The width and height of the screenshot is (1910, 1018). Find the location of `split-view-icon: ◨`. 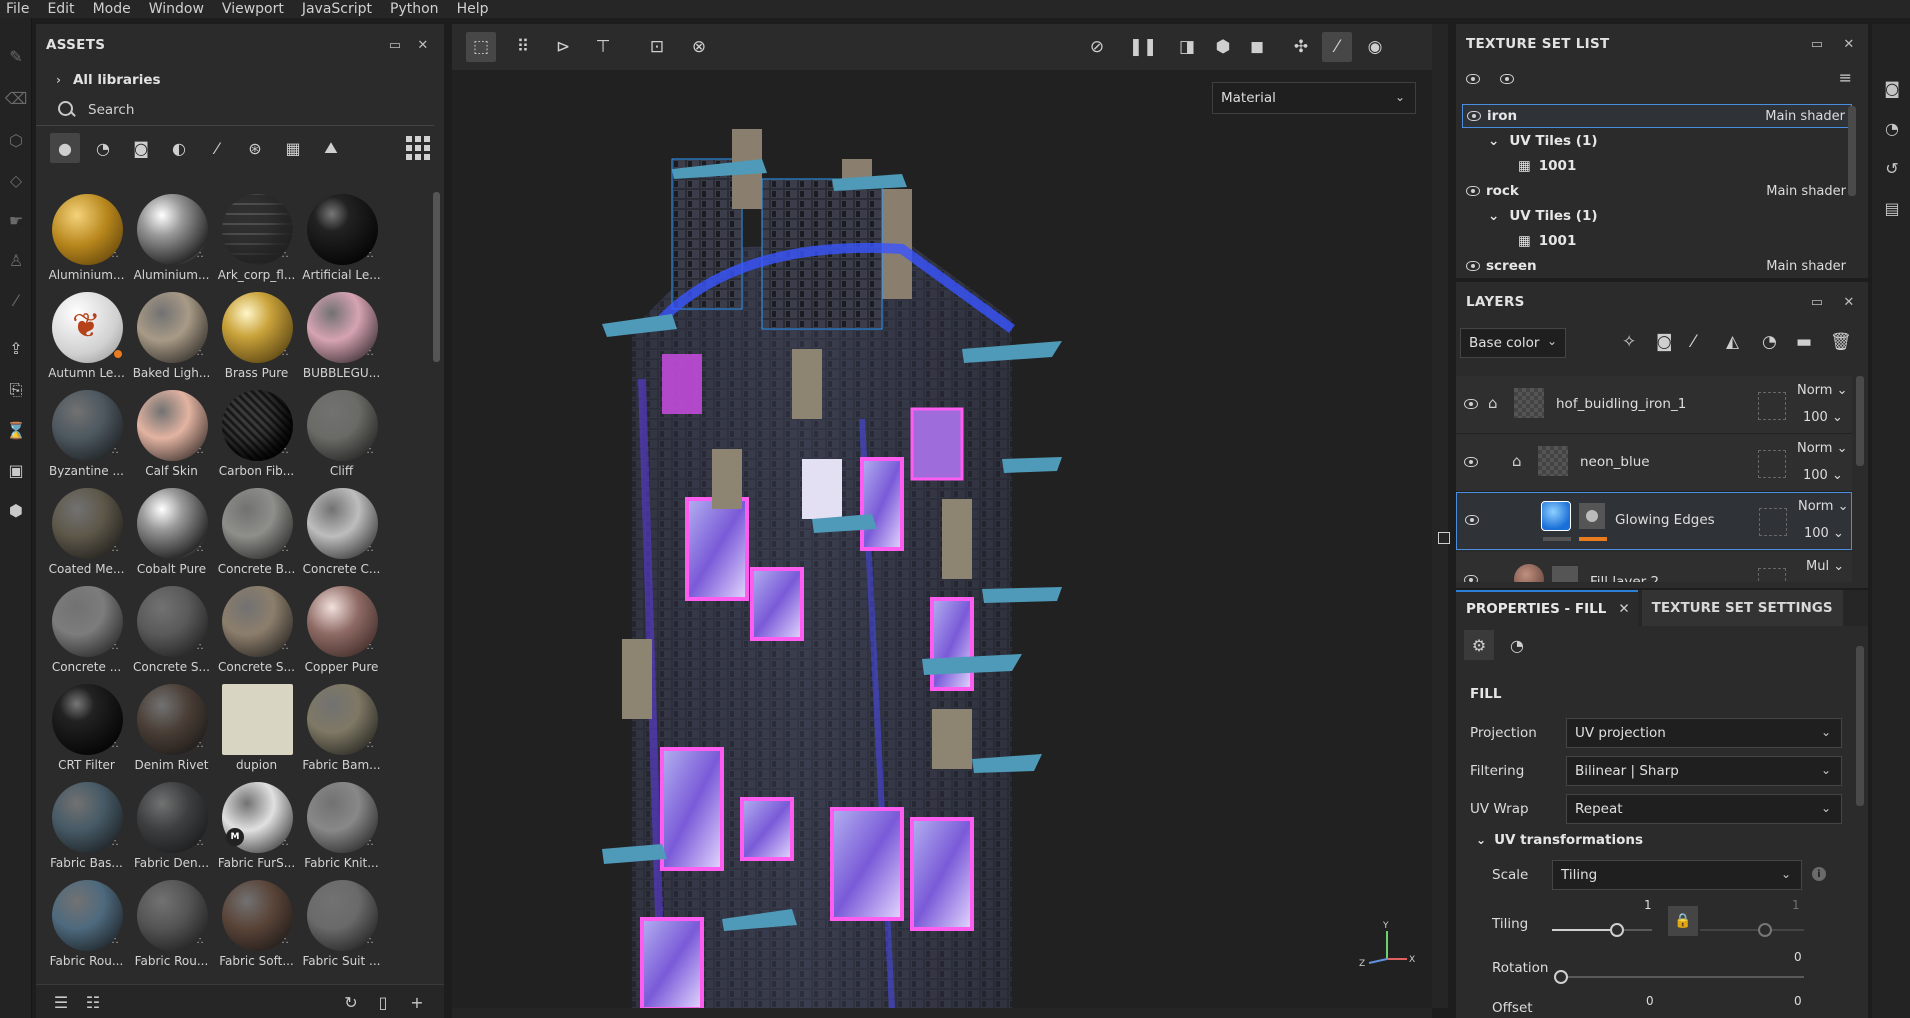

split-view-icon: ◨ is located at coordinates (1187, 47).